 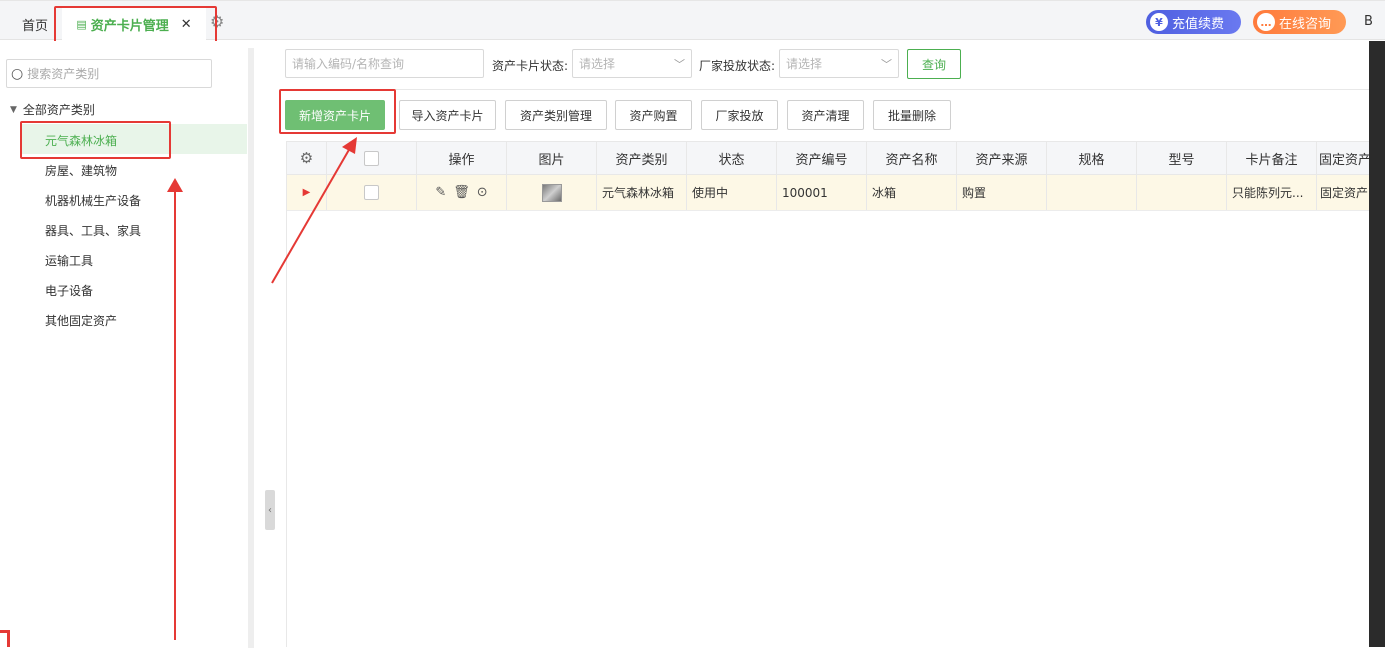 What do you see at coordinates (95, 140) in the screenshot?
I see `annotation-box-tree` at bounding box center [95, 140].